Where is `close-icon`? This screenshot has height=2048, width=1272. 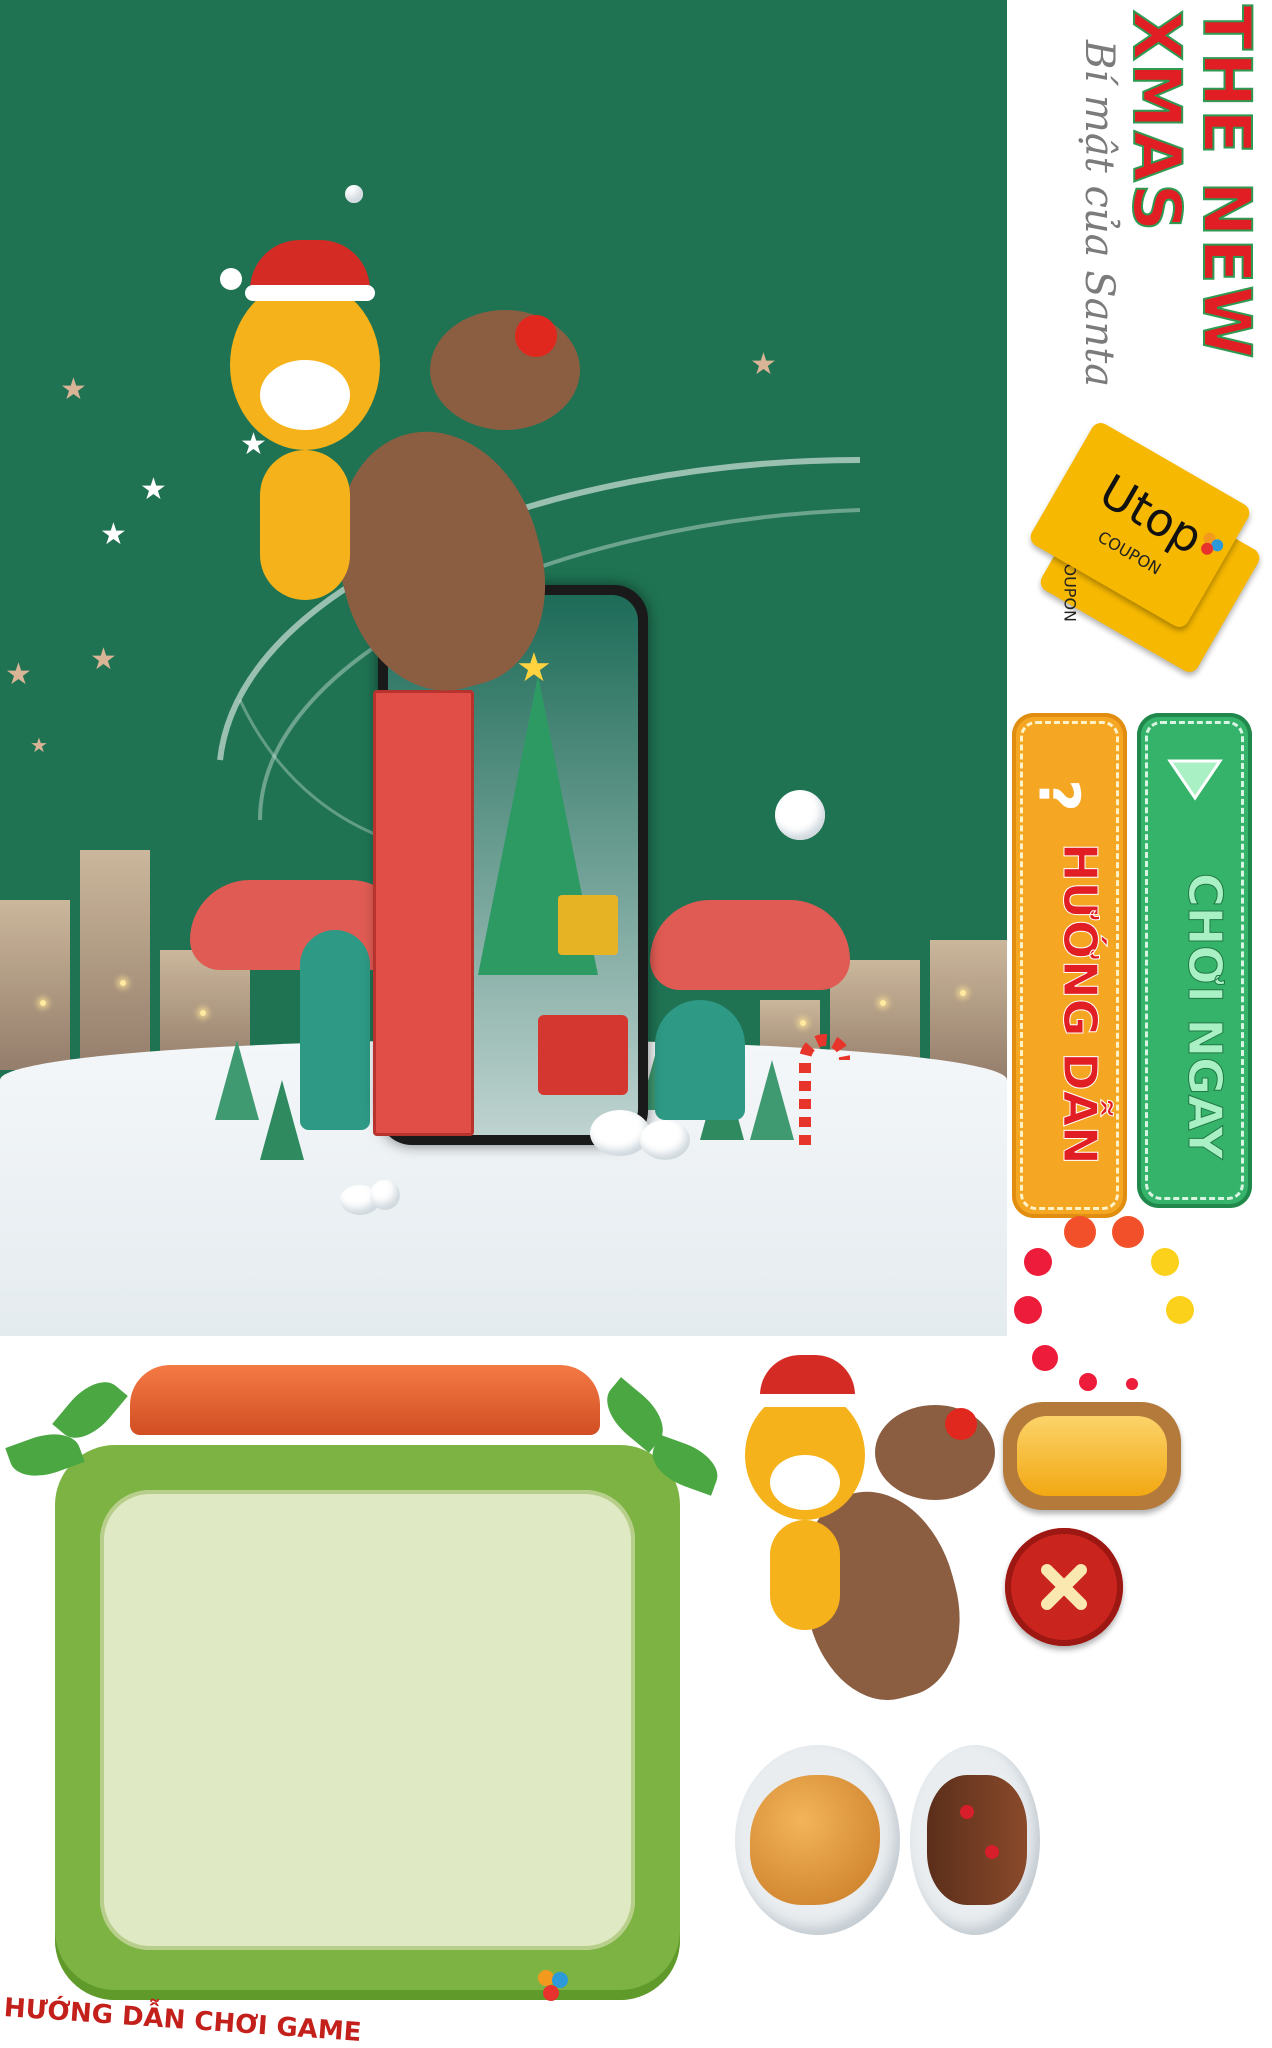 close-icon is located at coordinates (1064, 1587).